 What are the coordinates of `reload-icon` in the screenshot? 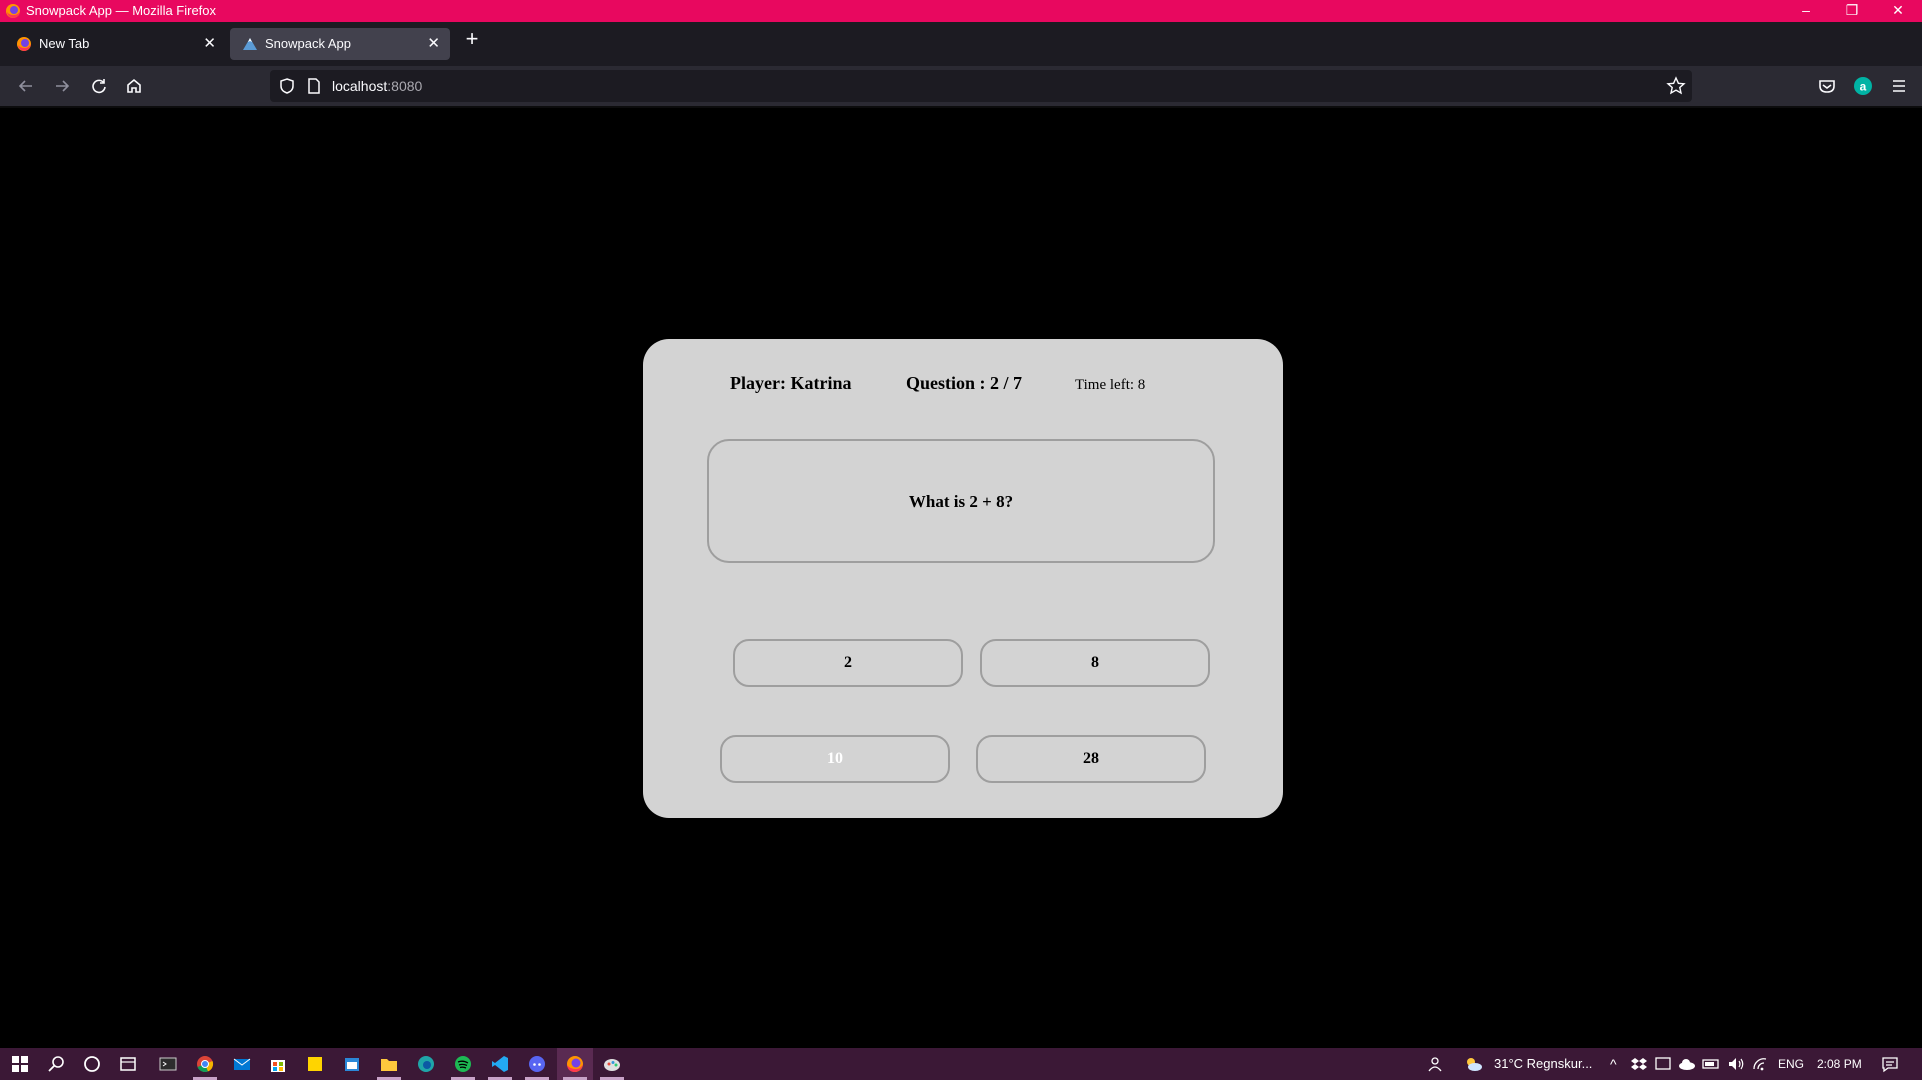 It's located at (99, 86).